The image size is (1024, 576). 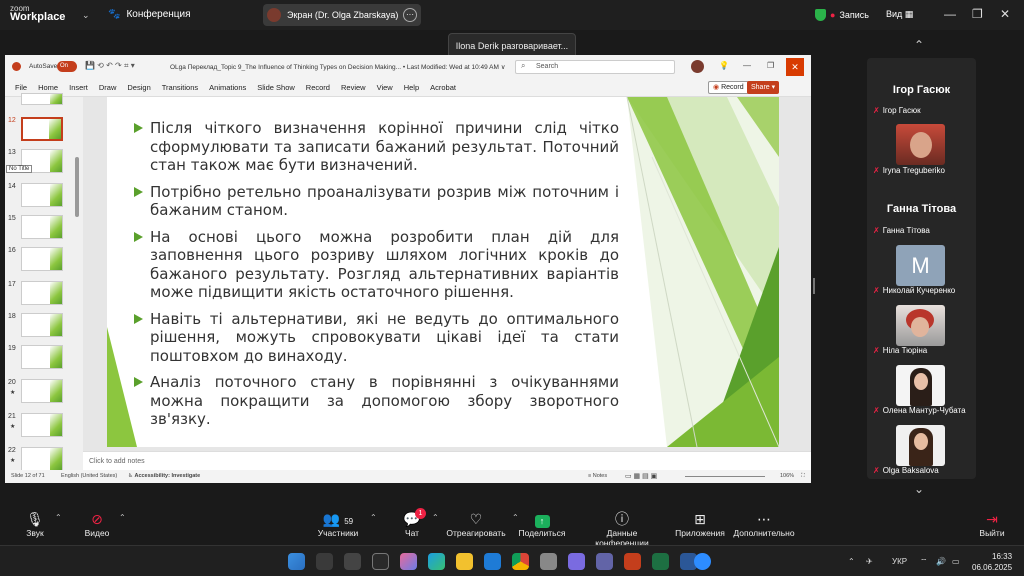 What do you see at coordinates (803, 476) in the screenshot?
I see `fit-slide-icon: ⛶` at bounding box center [803, 476].